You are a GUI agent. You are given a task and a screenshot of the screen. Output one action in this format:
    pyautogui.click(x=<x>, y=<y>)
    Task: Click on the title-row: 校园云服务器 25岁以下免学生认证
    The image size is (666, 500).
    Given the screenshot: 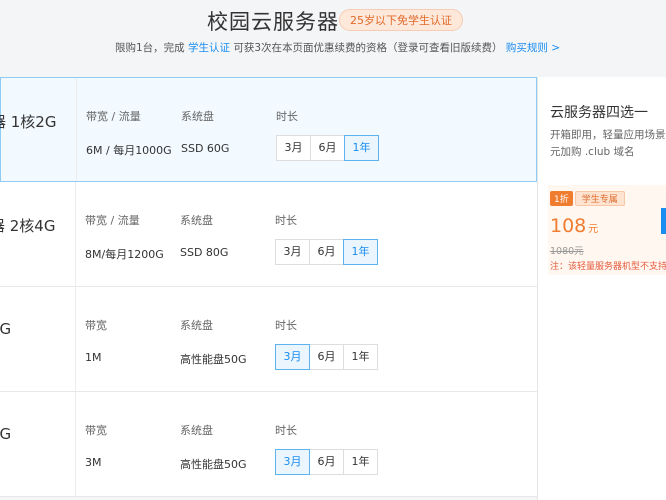 What is the action you would take?
    pyautogui.click(x=333, y=21)
    